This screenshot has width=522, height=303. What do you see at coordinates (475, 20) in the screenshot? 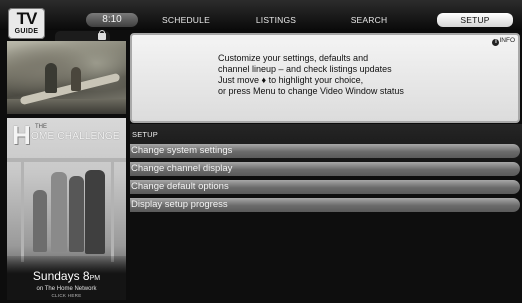
I see `tab-setup: SETUP` at bounding box center [475, 20].